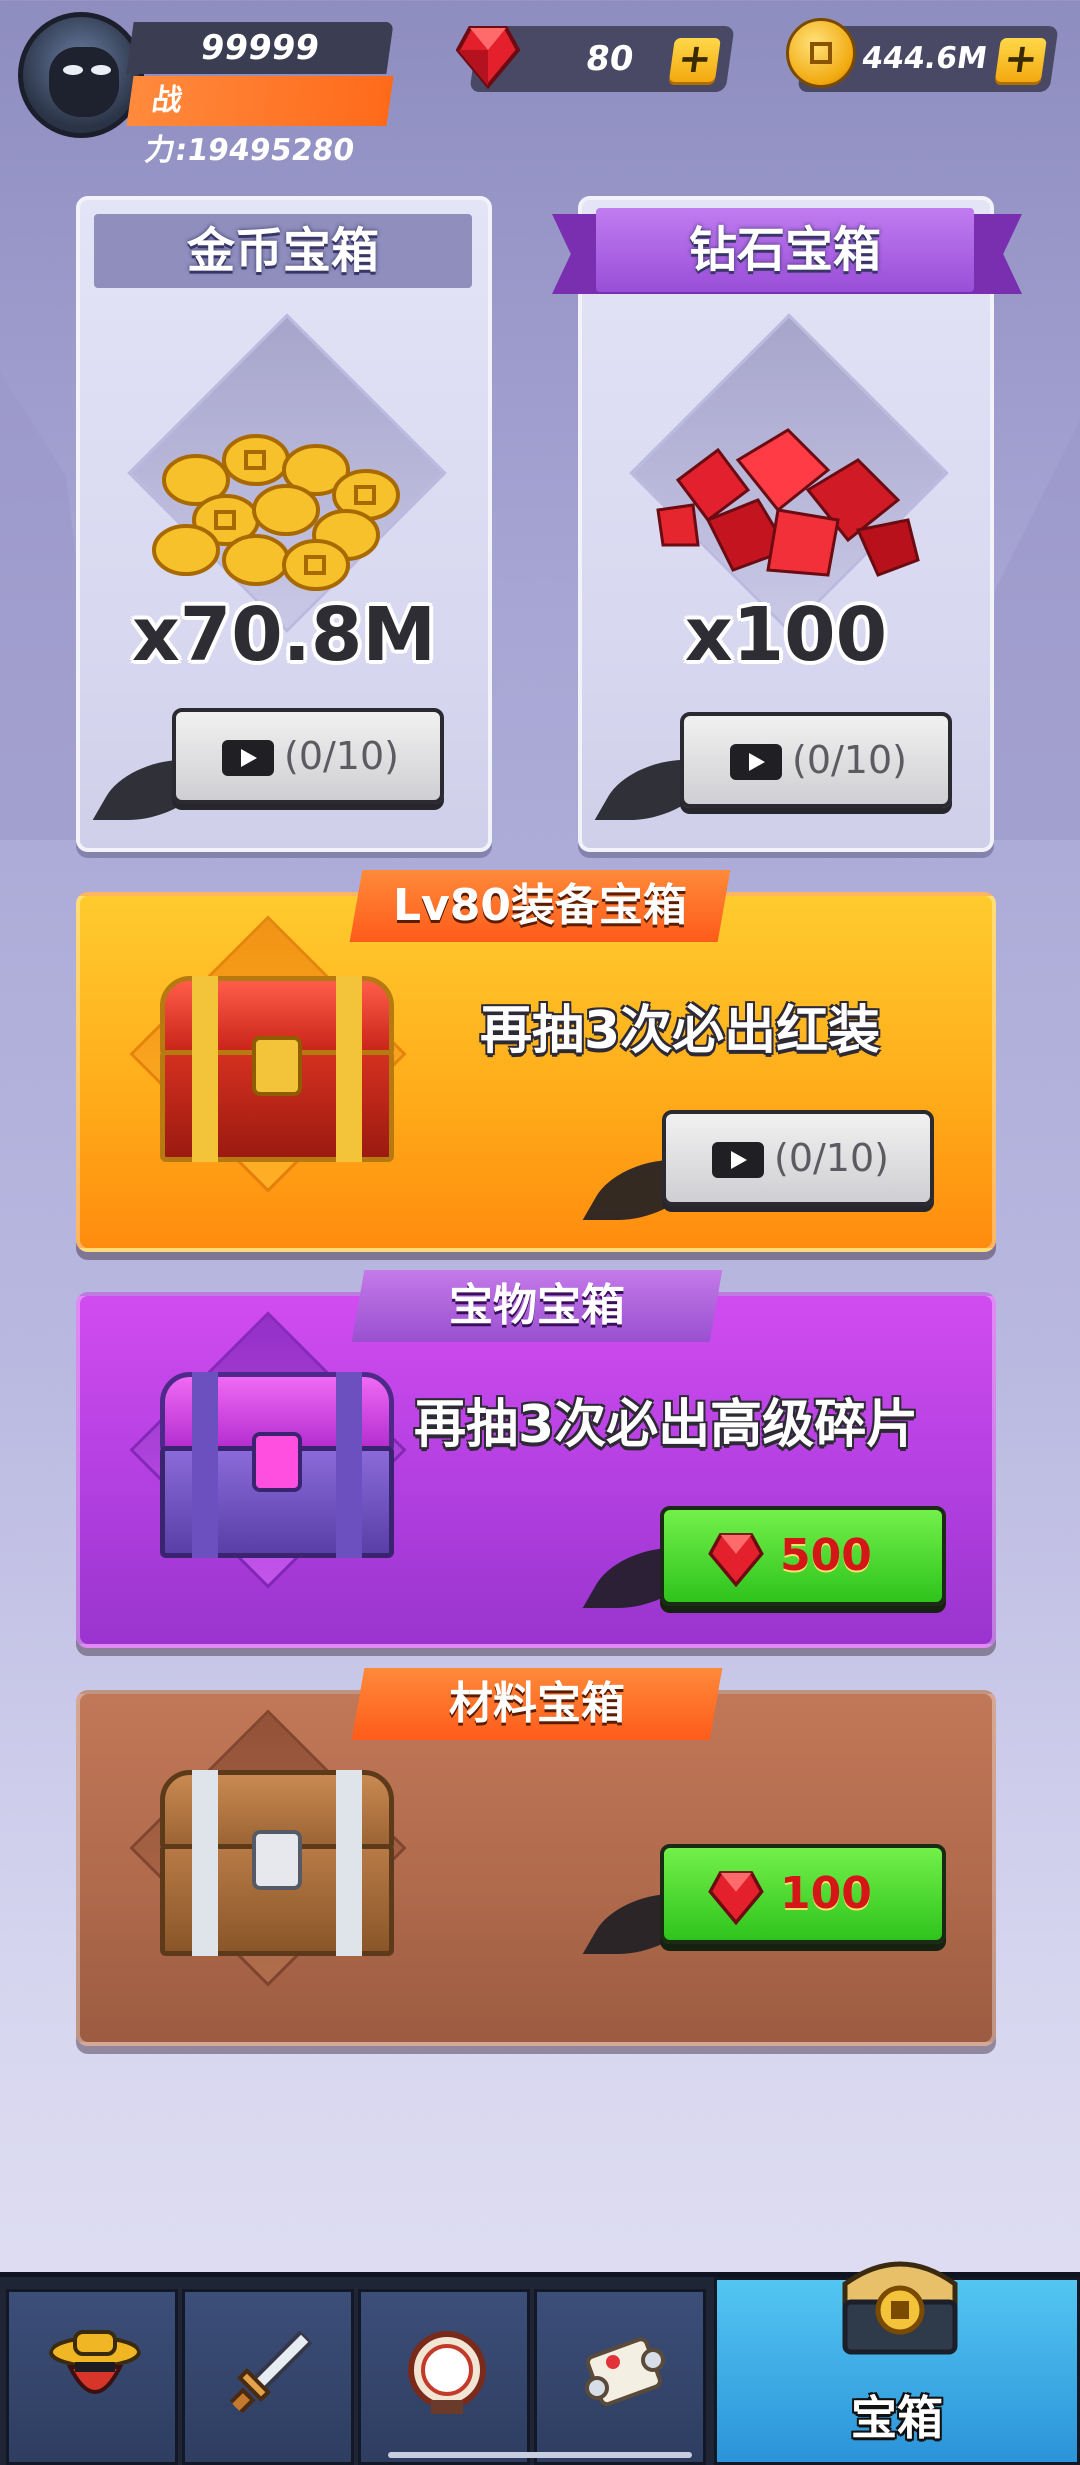 This screenshot has width=1080, height=2465. What do you see at coordinates (826, 1555) in the screenshot?
I see `price-label: 500` at bounding box center [826, 1555].